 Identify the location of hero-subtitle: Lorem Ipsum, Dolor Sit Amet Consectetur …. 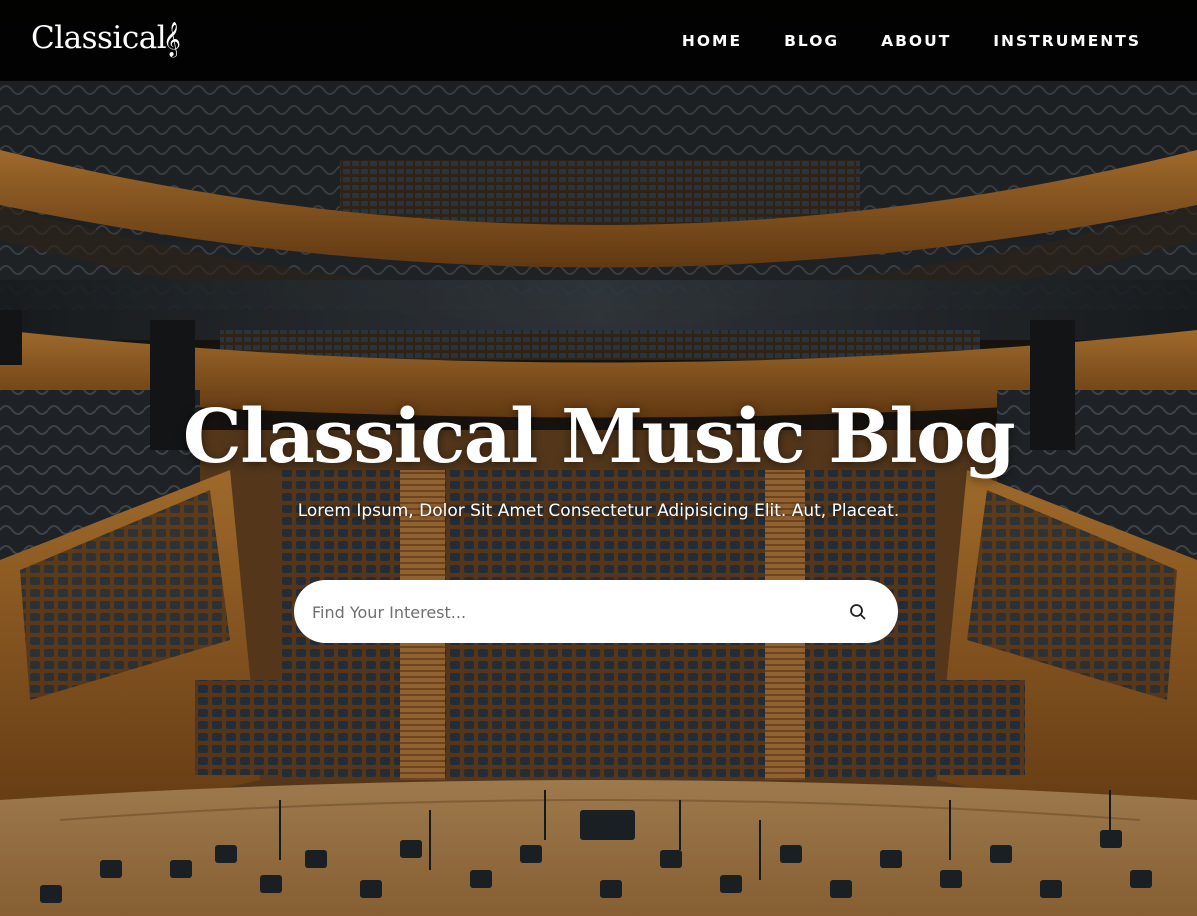
(598, 511).